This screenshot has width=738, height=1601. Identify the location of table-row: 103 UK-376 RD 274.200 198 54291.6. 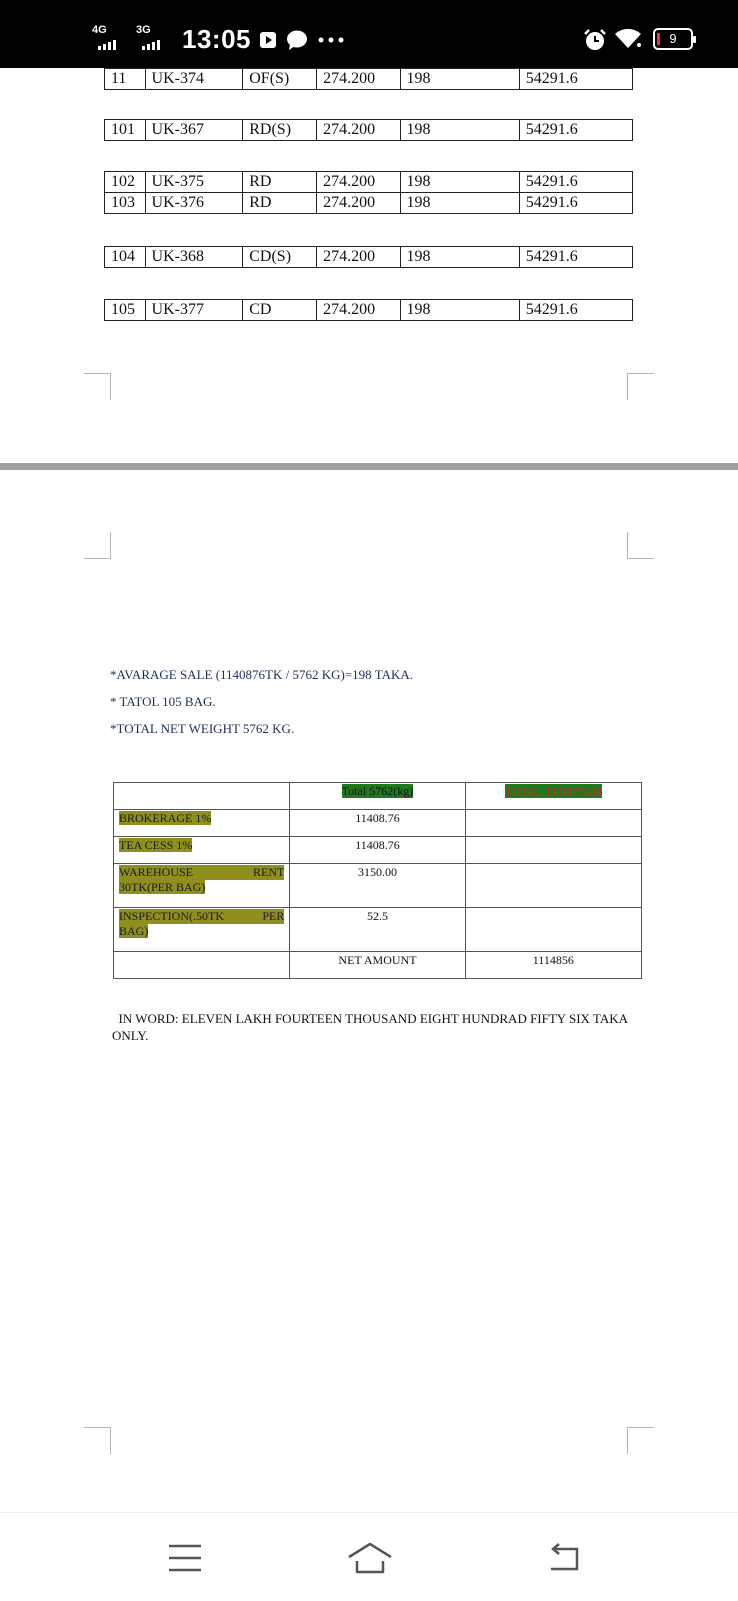
(369, 203).